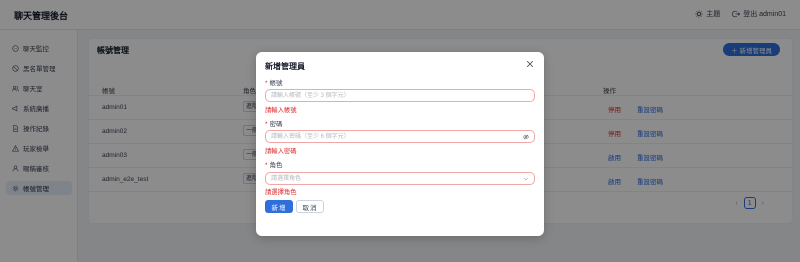  Describe the element at coordinates (310, 137) in the screenshot. I see `password-placeholder: 請輸入密碼（至少 6 個字元）` at that location.